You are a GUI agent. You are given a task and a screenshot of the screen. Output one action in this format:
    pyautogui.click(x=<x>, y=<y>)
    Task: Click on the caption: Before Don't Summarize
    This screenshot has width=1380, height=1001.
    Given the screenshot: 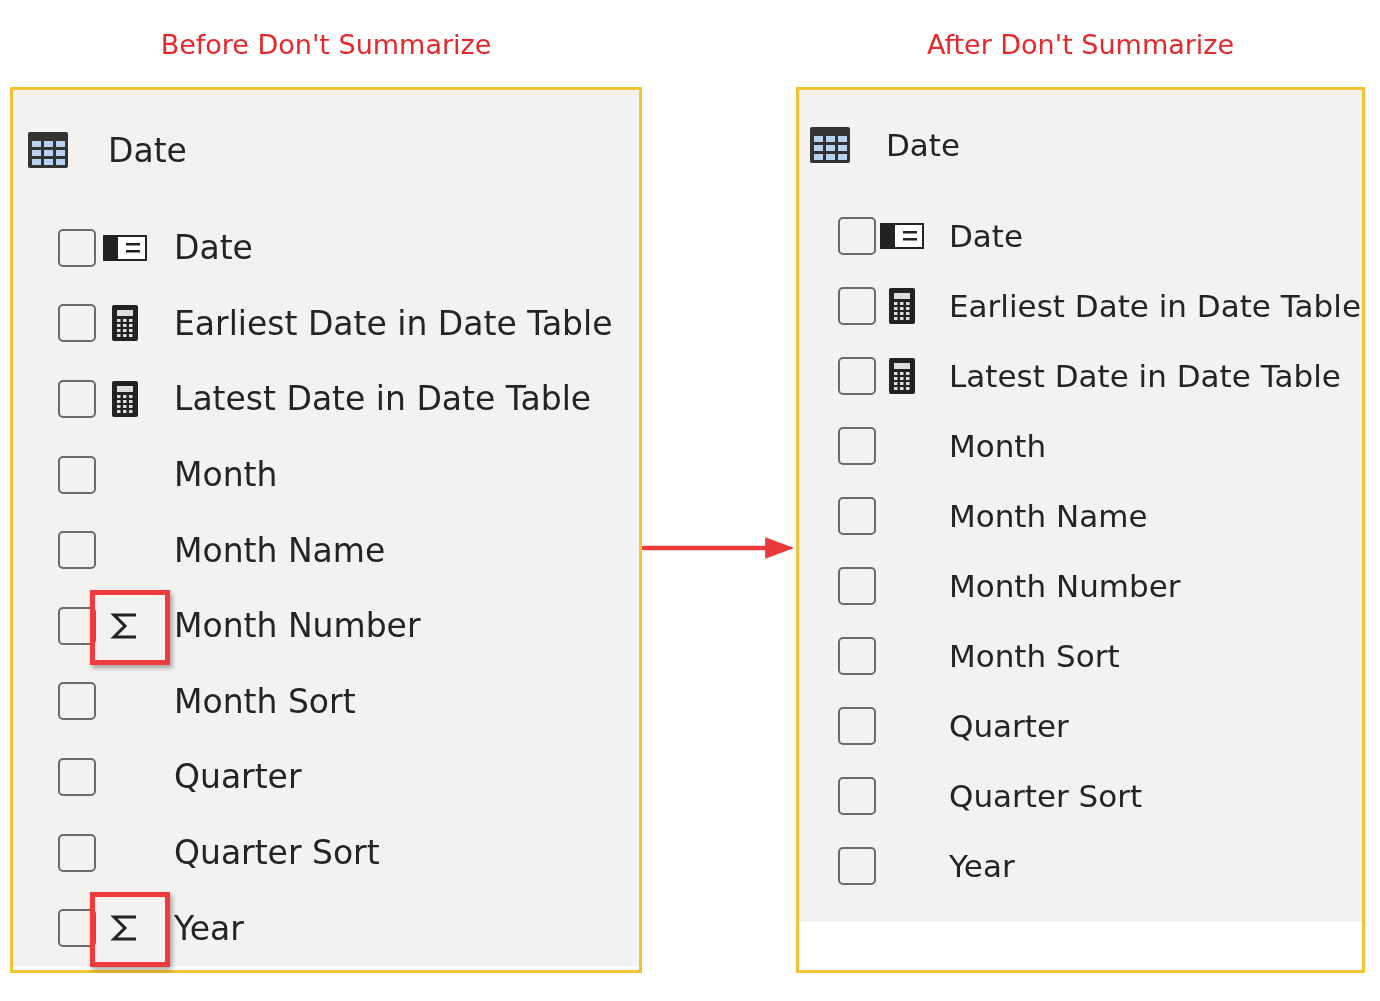 What is the action you would take?
    pyautogui.click(x=326, y=45)
    